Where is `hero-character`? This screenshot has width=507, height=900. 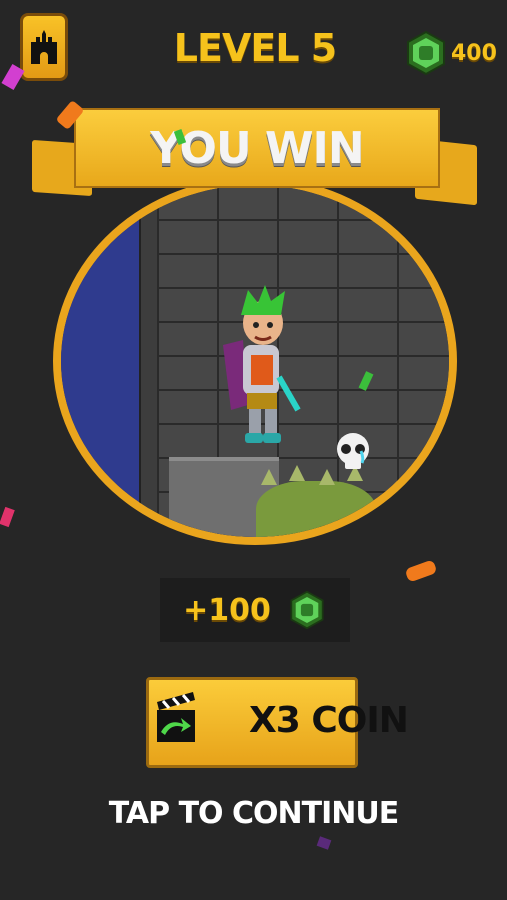
hero-character is located at coordinates (262, 364).